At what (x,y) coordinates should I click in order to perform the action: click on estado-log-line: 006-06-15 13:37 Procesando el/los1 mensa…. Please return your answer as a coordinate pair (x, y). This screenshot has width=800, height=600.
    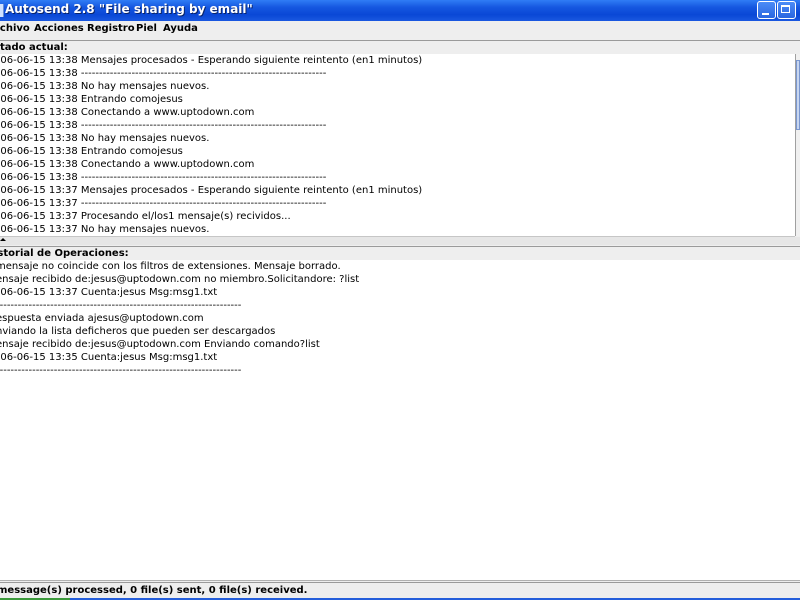
    Looking at the image, I should click on (145, 216).